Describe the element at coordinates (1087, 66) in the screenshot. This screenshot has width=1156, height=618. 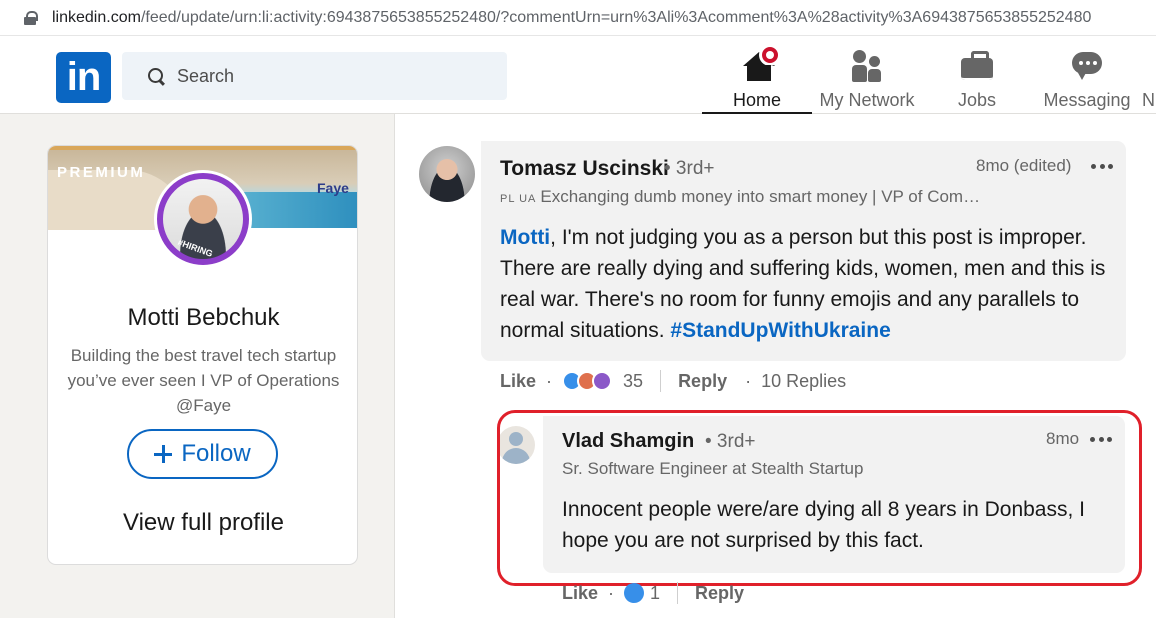
I see `chat-bubble-icon` at that location.